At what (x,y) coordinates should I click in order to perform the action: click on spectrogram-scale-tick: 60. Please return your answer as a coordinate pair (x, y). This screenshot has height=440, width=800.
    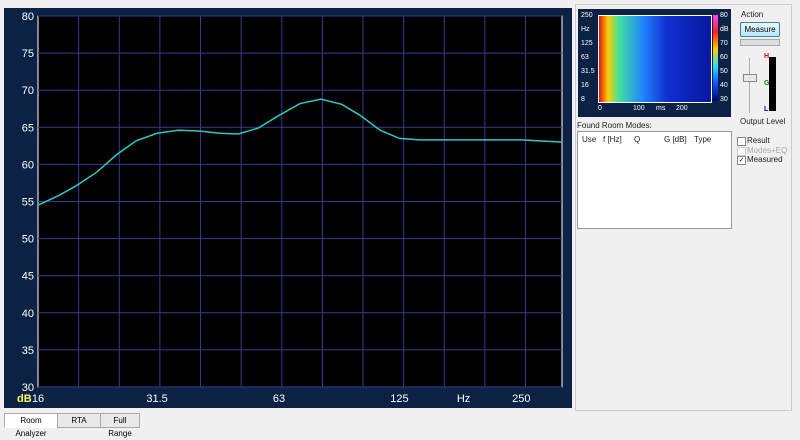
    Looking at the image, I should click on (724, 57).